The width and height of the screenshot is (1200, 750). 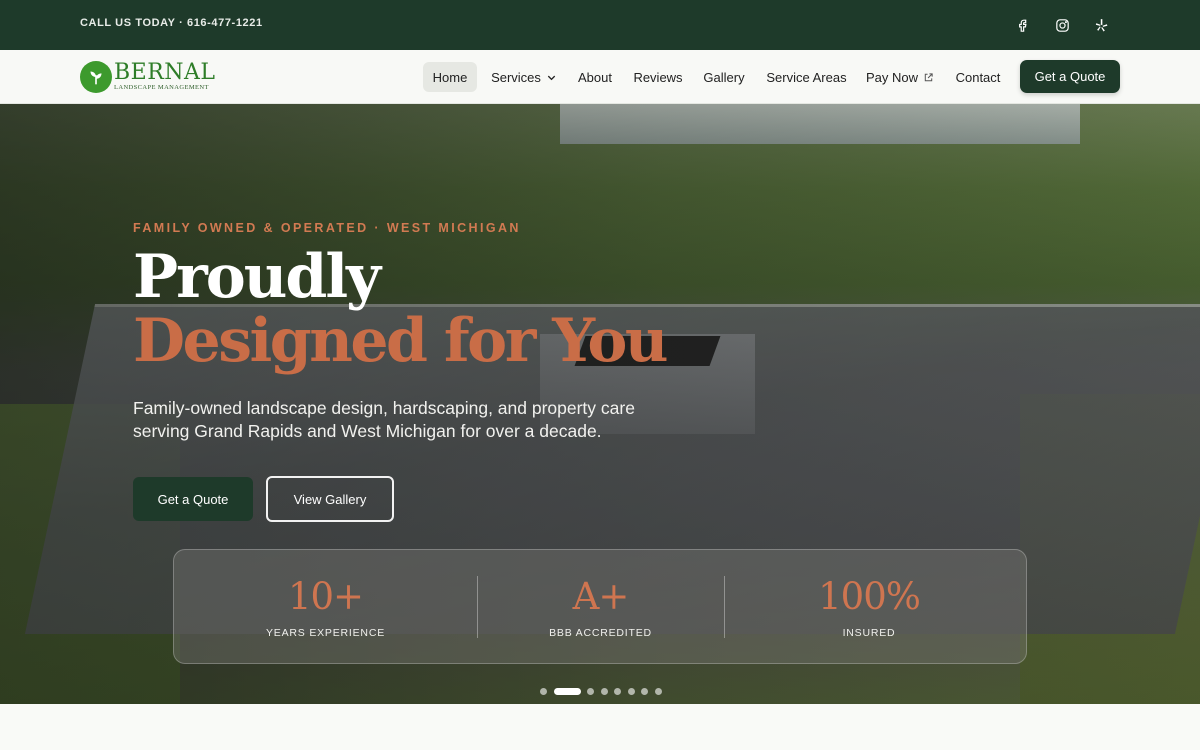 What do you see at coordinates (601, 596) in the screenshot?
I see `stat-bbb-value: A+` at bounding box center [601, 596].